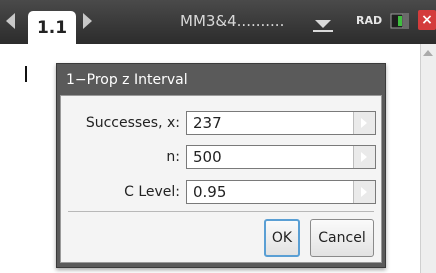 The image size is (436, 273). Describe the element at coordinates (207, 157) in the screenshot. I see `n-value: 500` at that location.